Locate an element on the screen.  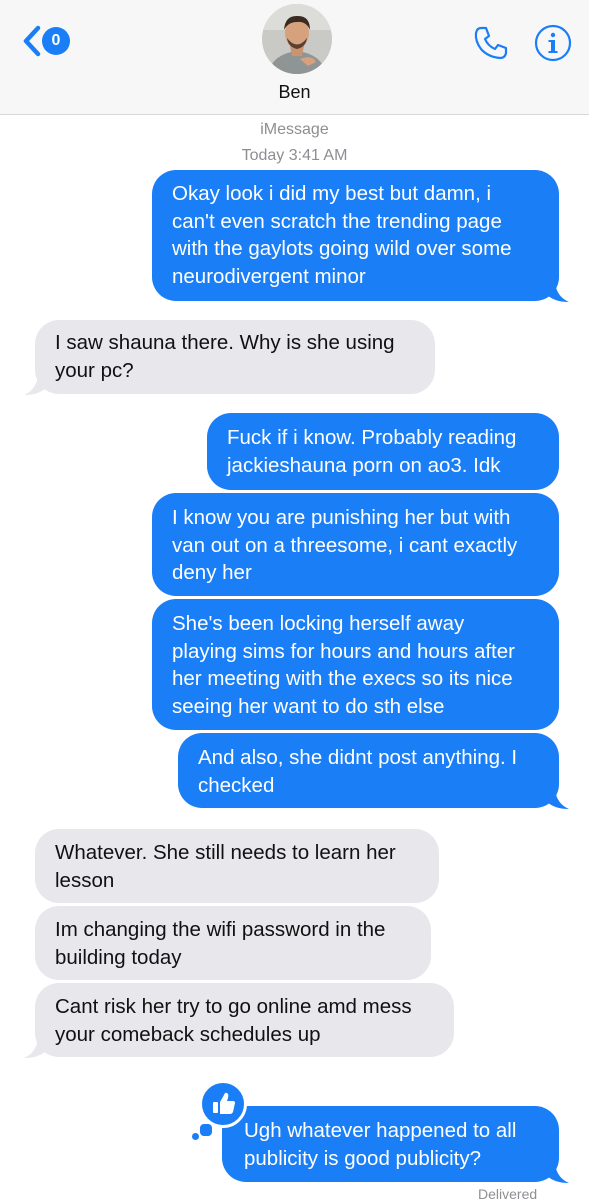
info-button is located at coordinates (553, 43).